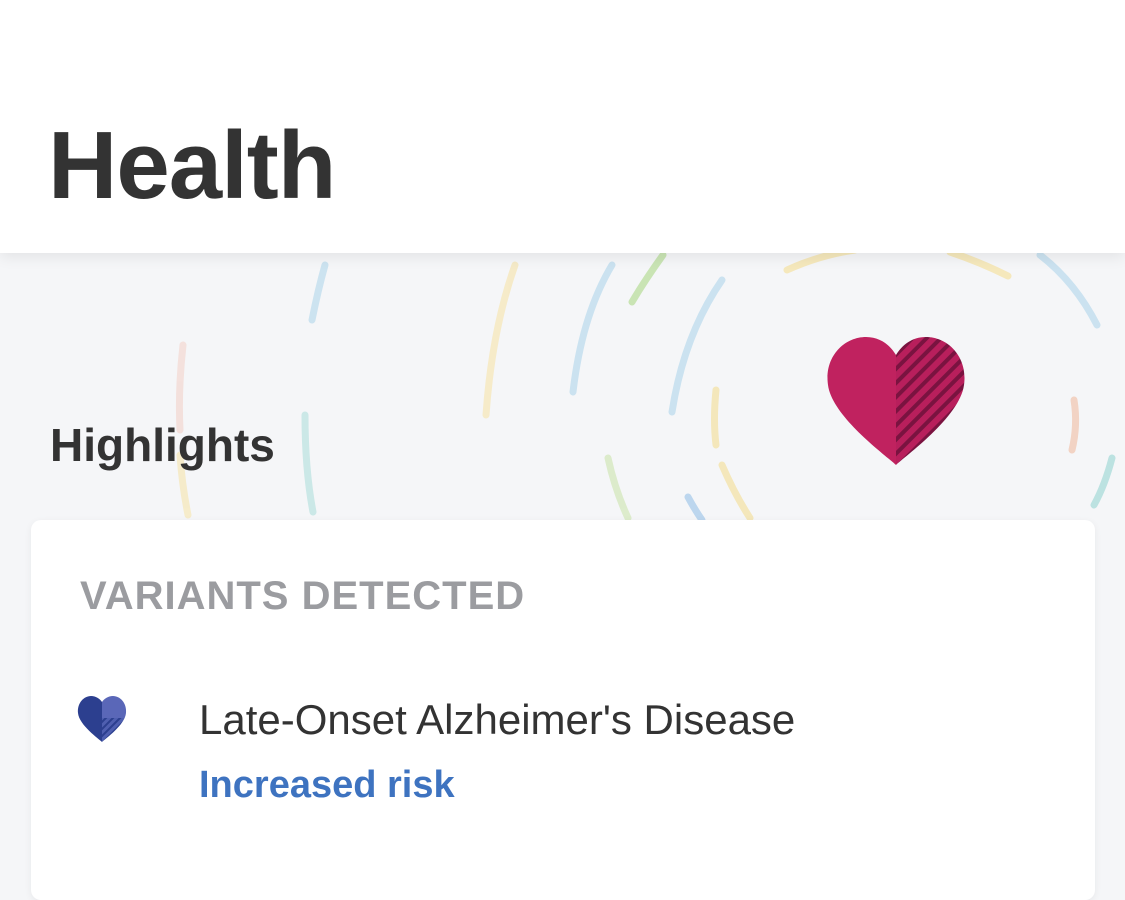 Image resolution: width=1125 pixels, height=900 pixels. Describe the element at coordinates (303, 596) in the screenshot. I see `card-label: VARIANTS DETECTED` at that location.